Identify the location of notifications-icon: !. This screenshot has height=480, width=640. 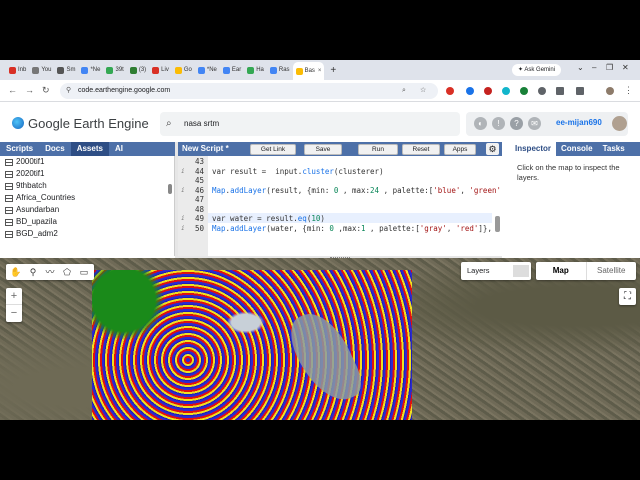
(498, 123).